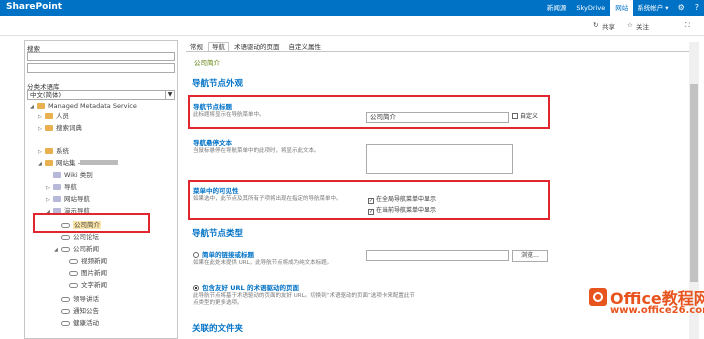 The image size is (704, 339). Describe the element at coordinates (212, 143) in the screenshot. I see `hover-field-label: 导航悬停文本` at that location.